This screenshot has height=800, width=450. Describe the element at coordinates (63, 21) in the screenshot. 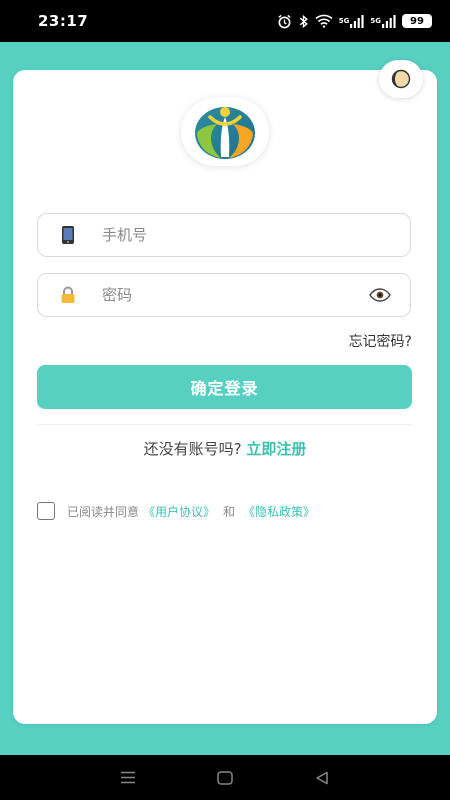

I see `status-time: 23:17` at that location.